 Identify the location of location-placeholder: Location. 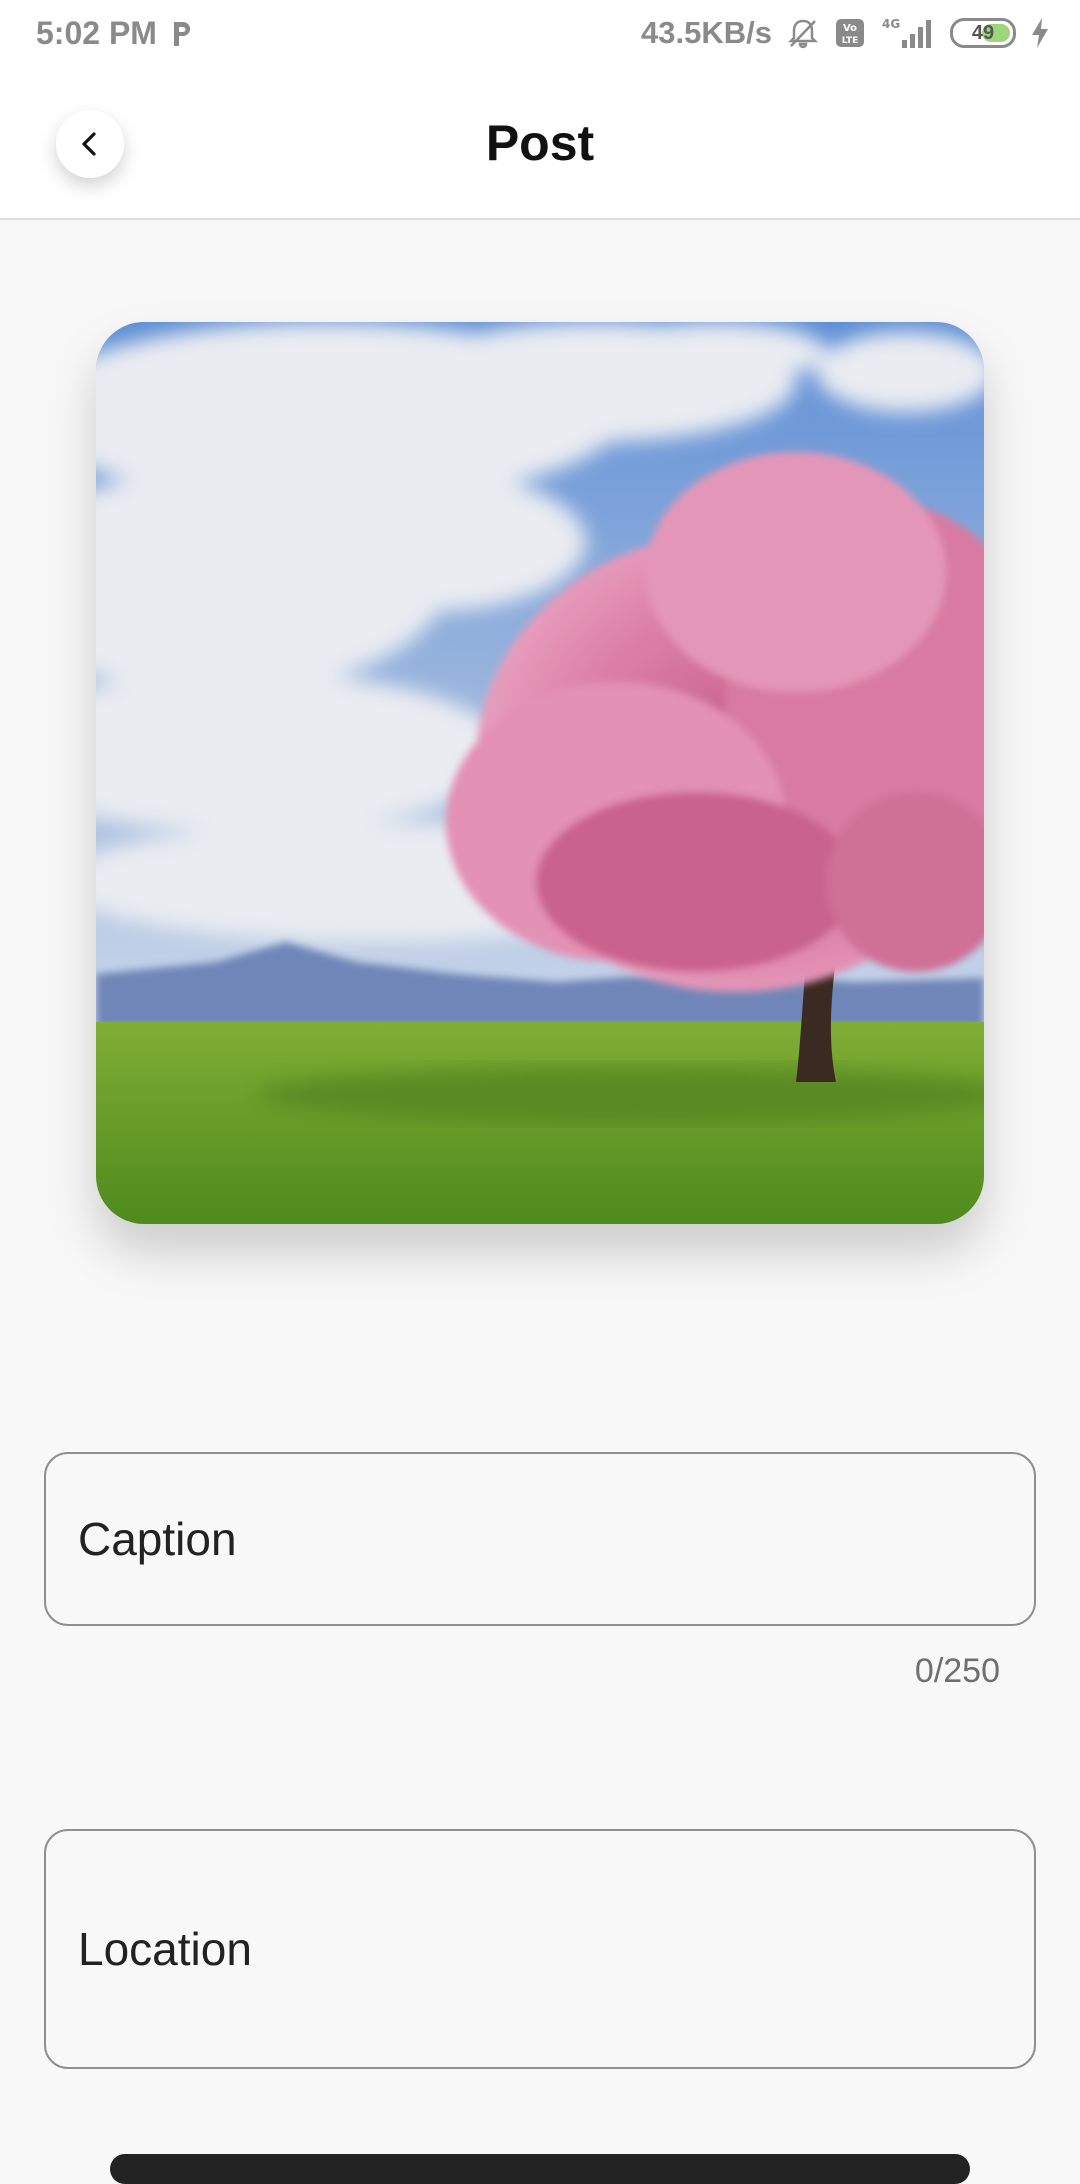
(165, 1949).